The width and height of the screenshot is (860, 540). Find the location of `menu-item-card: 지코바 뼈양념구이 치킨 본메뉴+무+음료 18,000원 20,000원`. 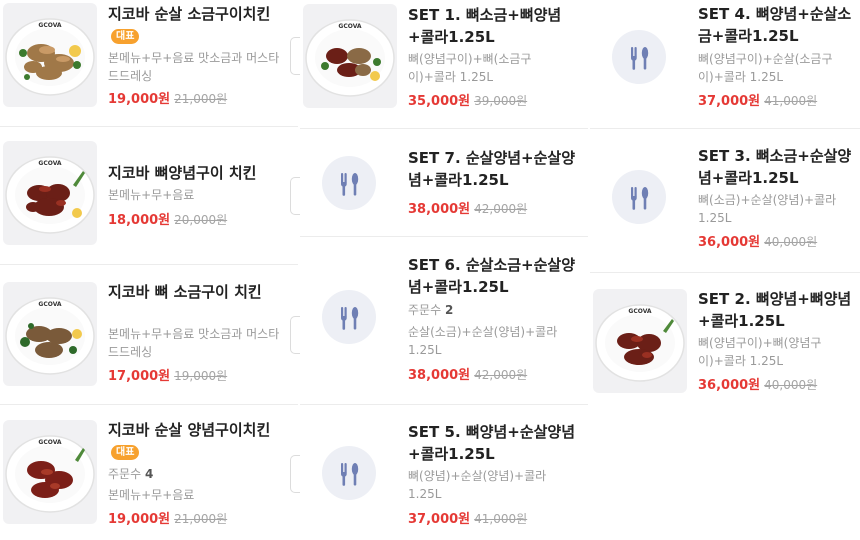

menu-item-card: 지코바 뼈양념구이 치킨 본메뉴+무+음료 18,000원 20,000원 is located at coordinates (150, 201).